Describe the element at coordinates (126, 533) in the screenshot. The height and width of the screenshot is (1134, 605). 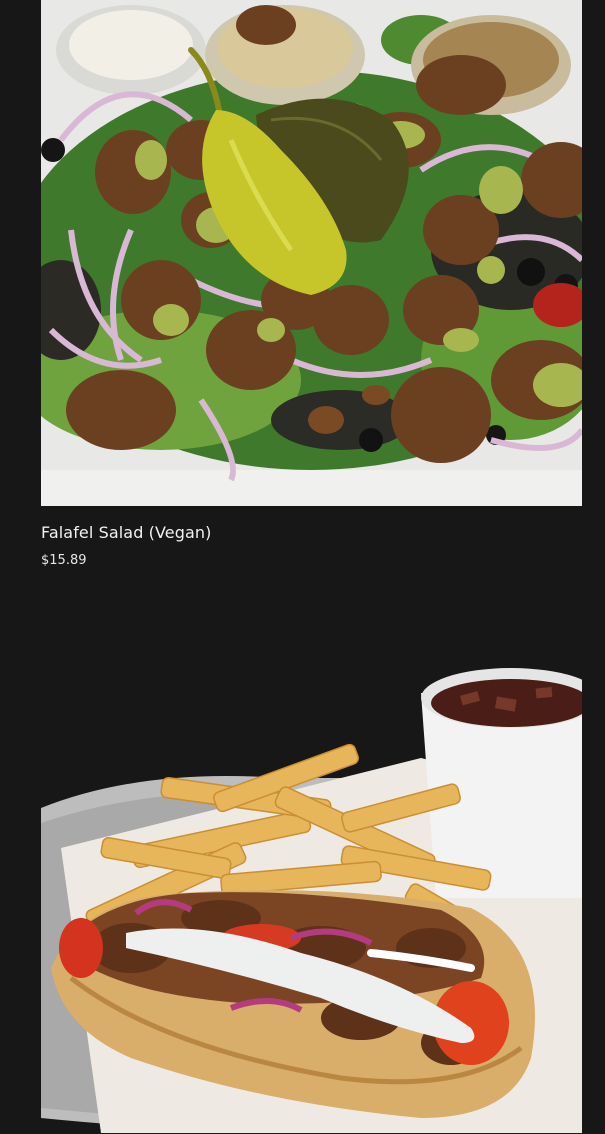
I see `item-name: Falafel Salad (Vegan)` at that location.